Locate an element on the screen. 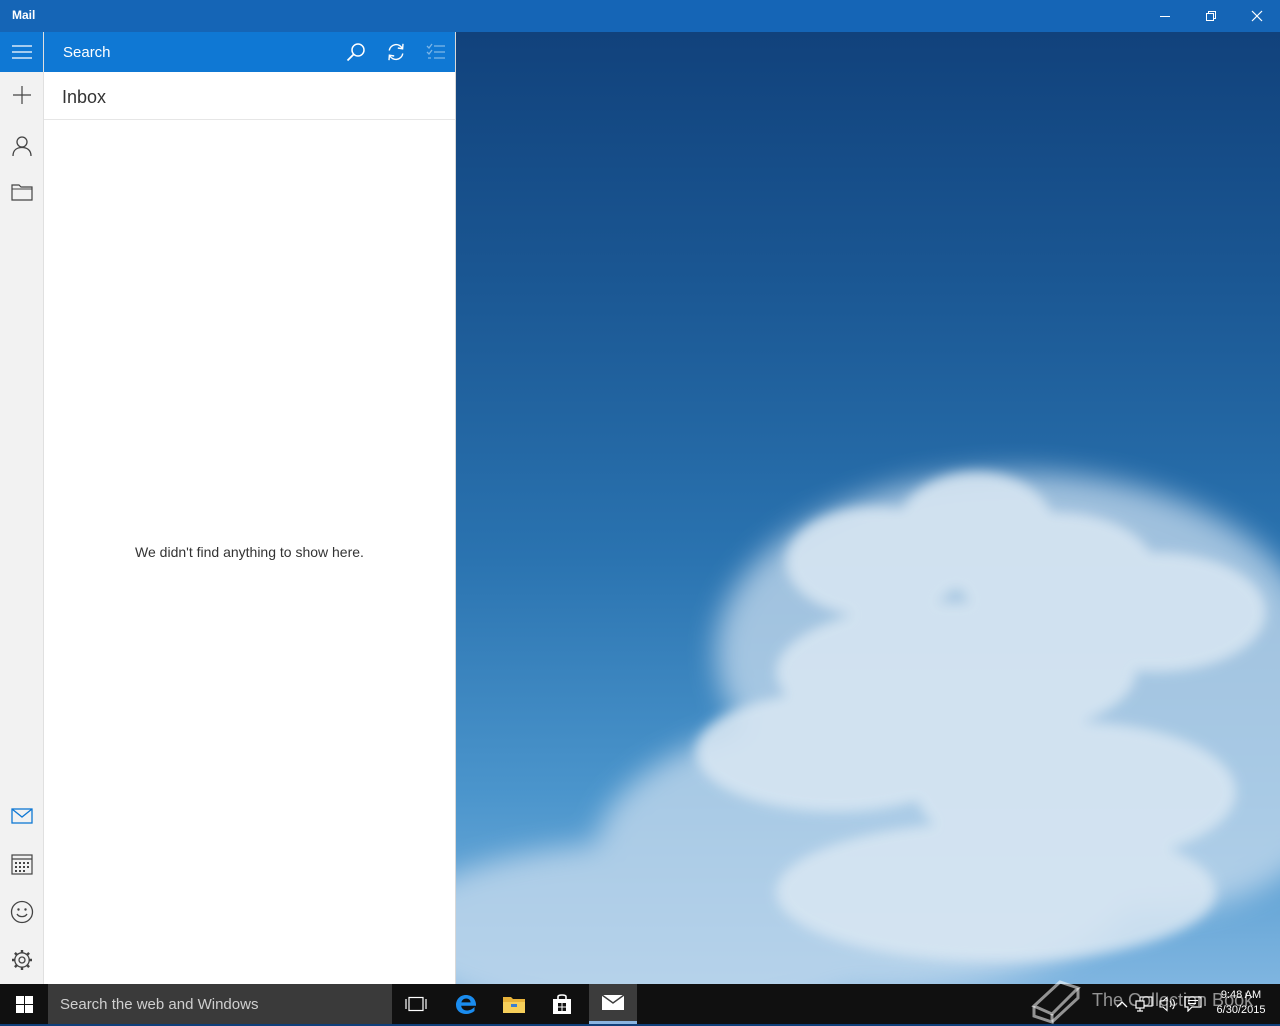 This screenshot has width=1280, height=1026. mail-app-icon is located at coordinates (613, 1002).